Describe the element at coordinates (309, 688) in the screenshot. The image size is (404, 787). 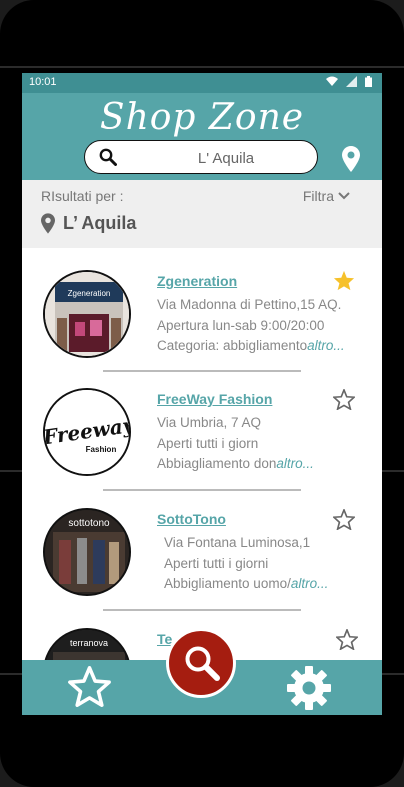
I see `gear-icon` at that location.